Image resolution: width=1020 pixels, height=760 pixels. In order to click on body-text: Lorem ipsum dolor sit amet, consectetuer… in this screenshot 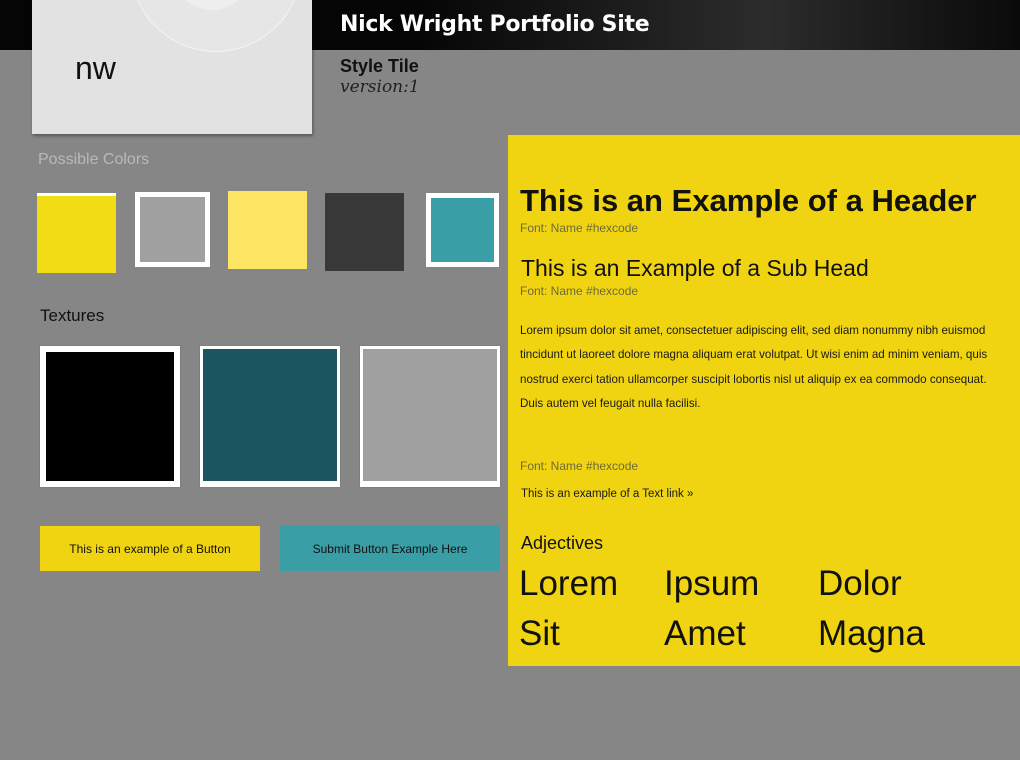, I will do `click(754, 367)`.